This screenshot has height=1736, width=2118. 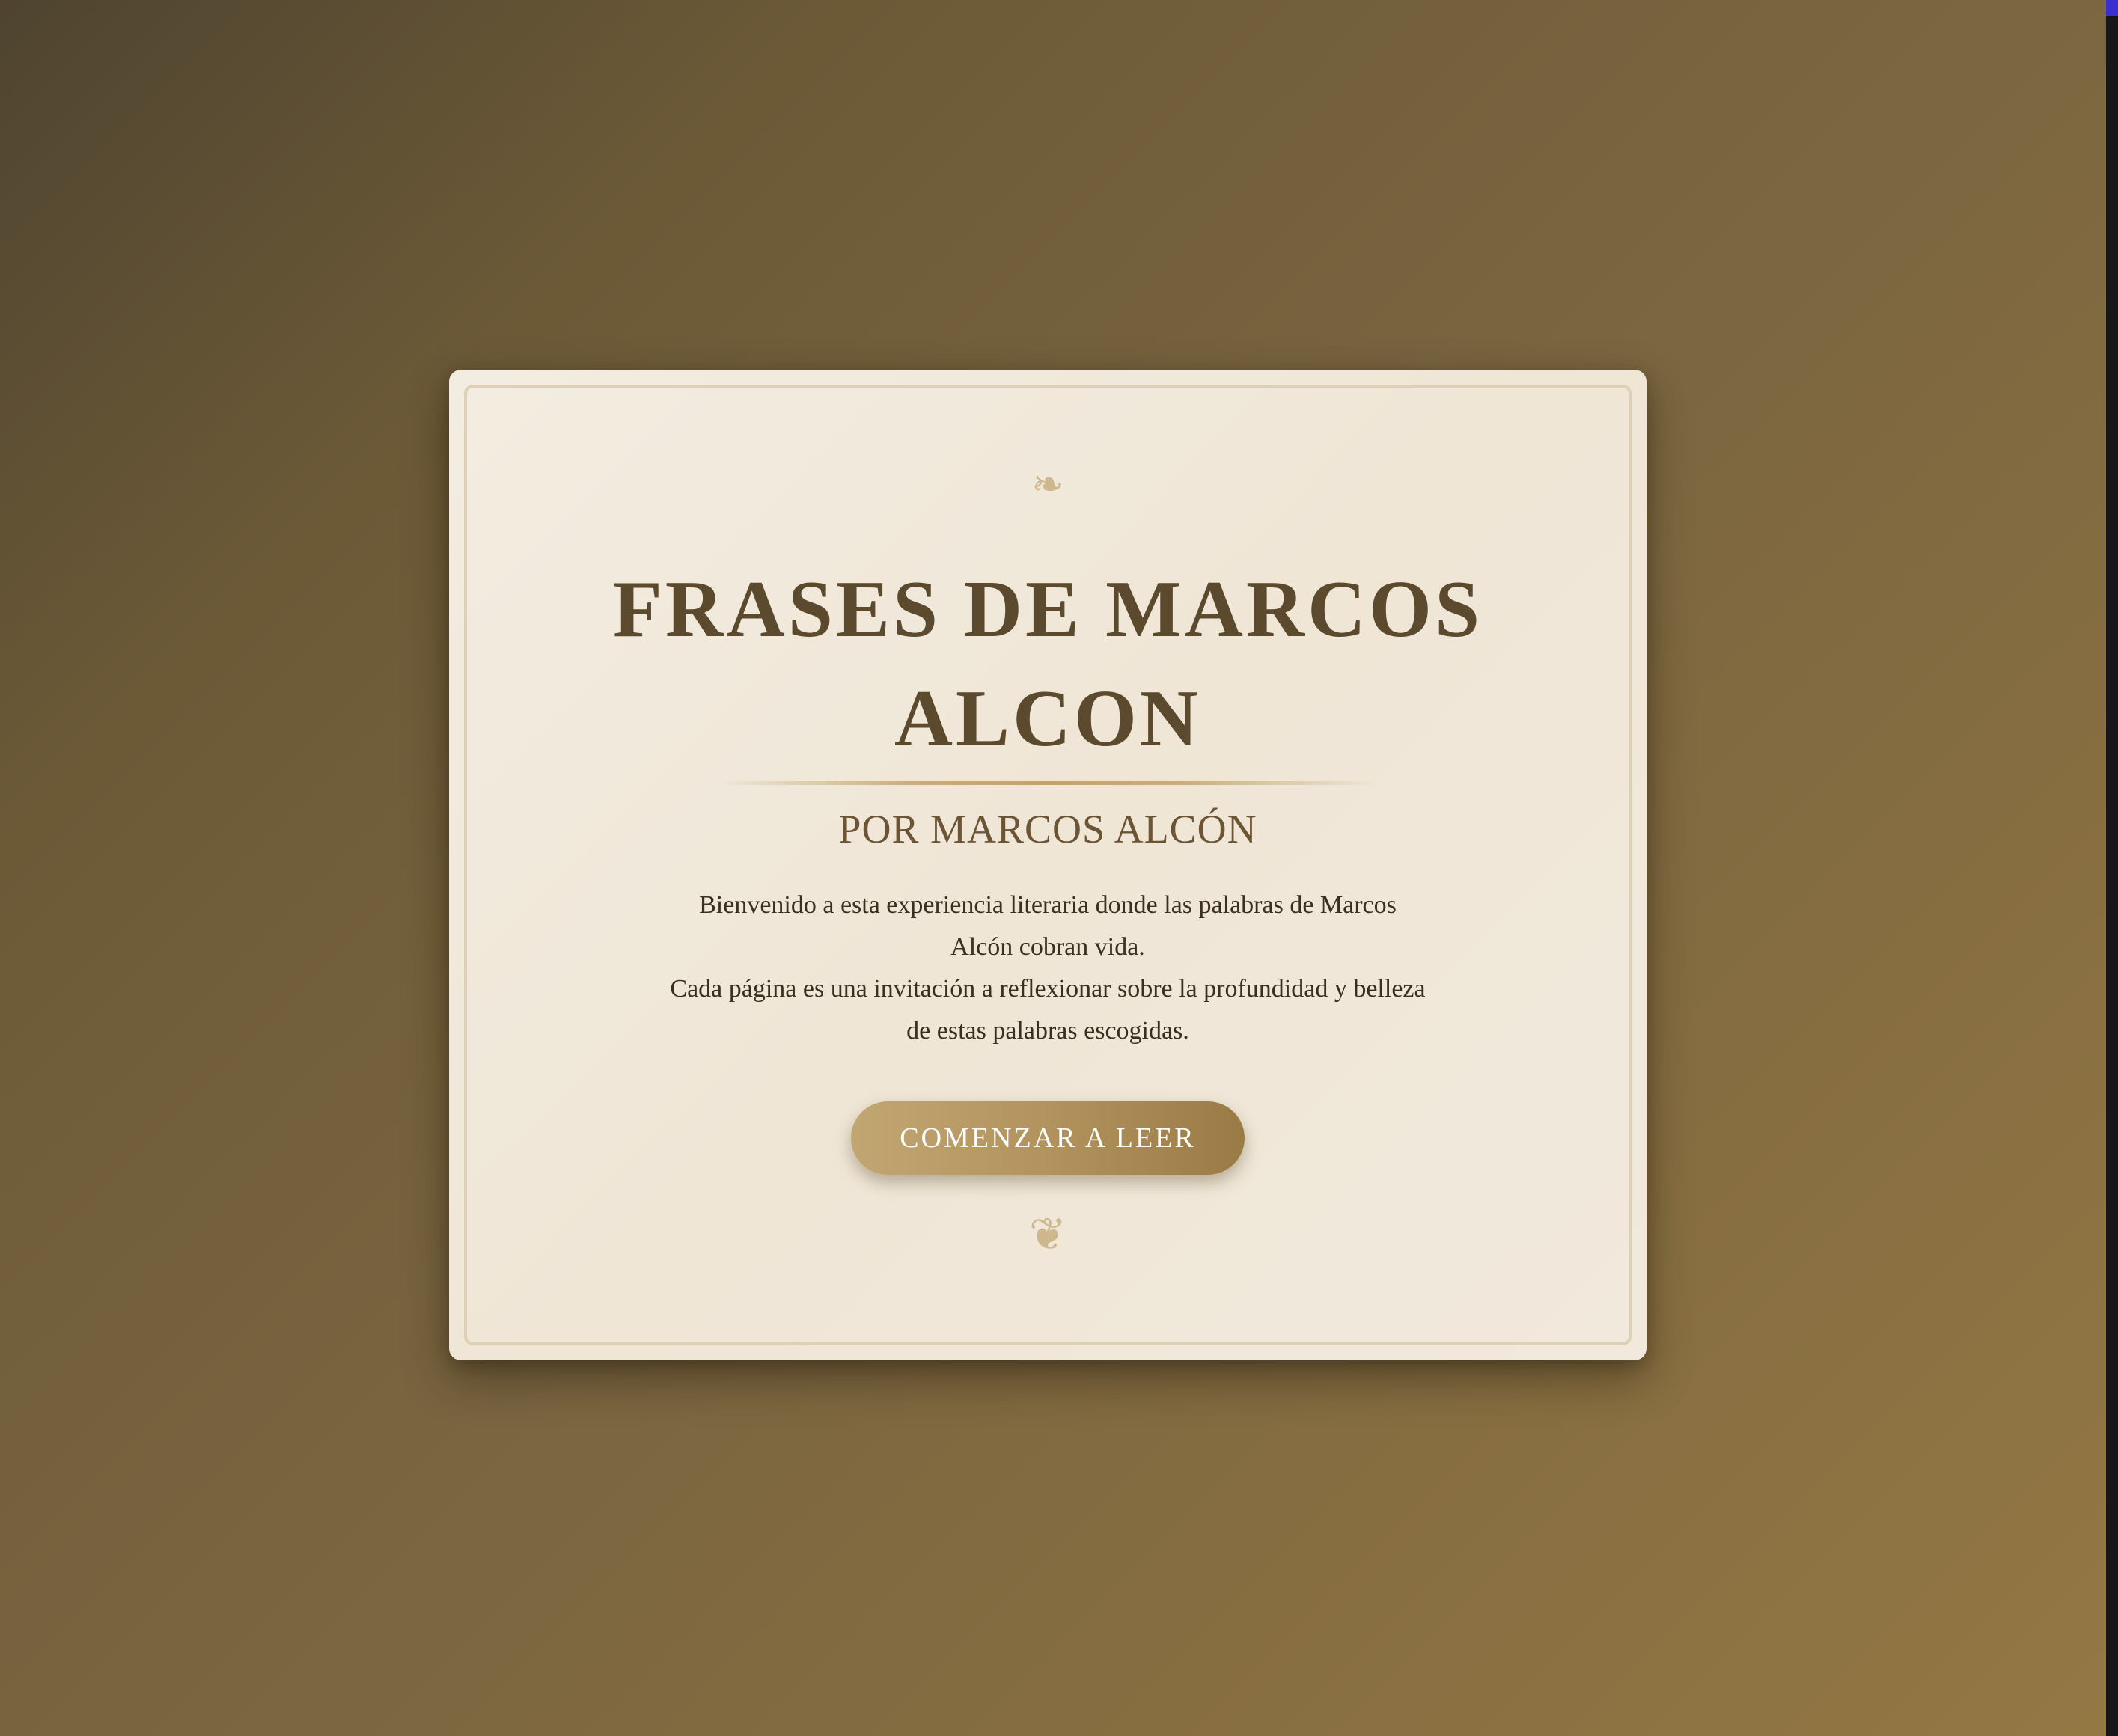 I want to click on rotated-floral-heart-icon: ❦, so click(x=1047, y=1235).